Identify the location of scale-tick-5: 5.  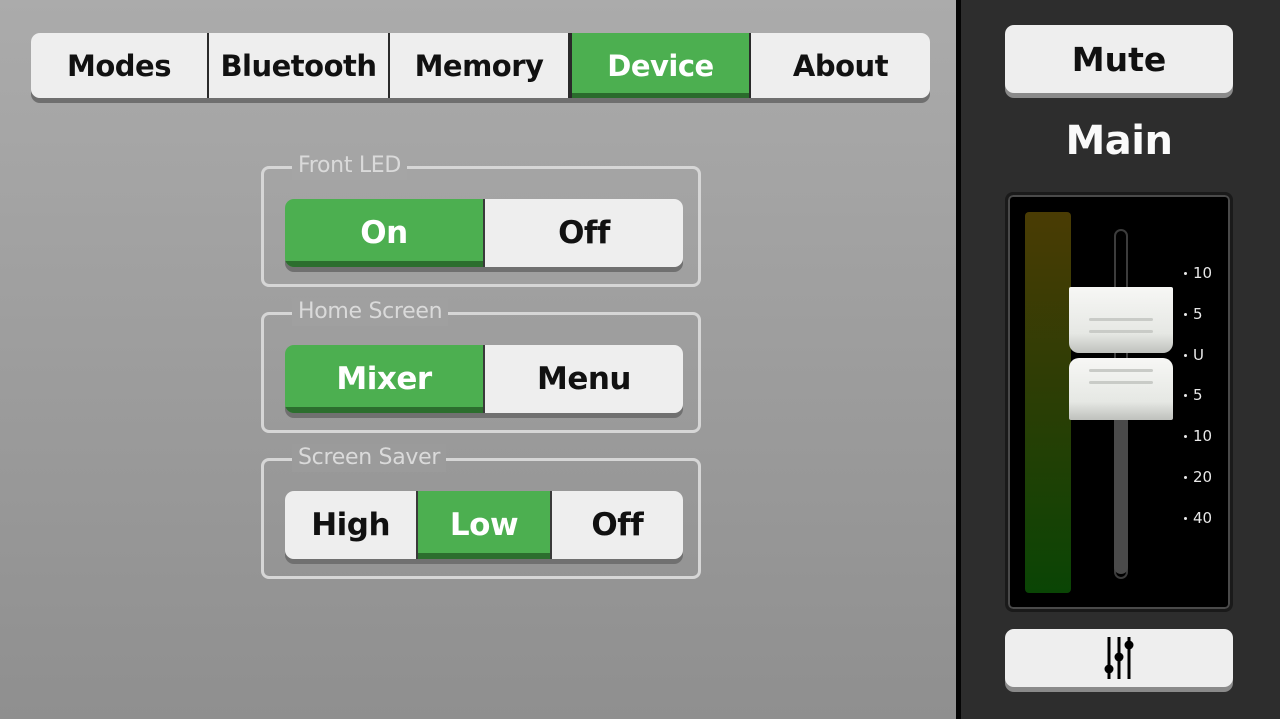
(1193, 314).